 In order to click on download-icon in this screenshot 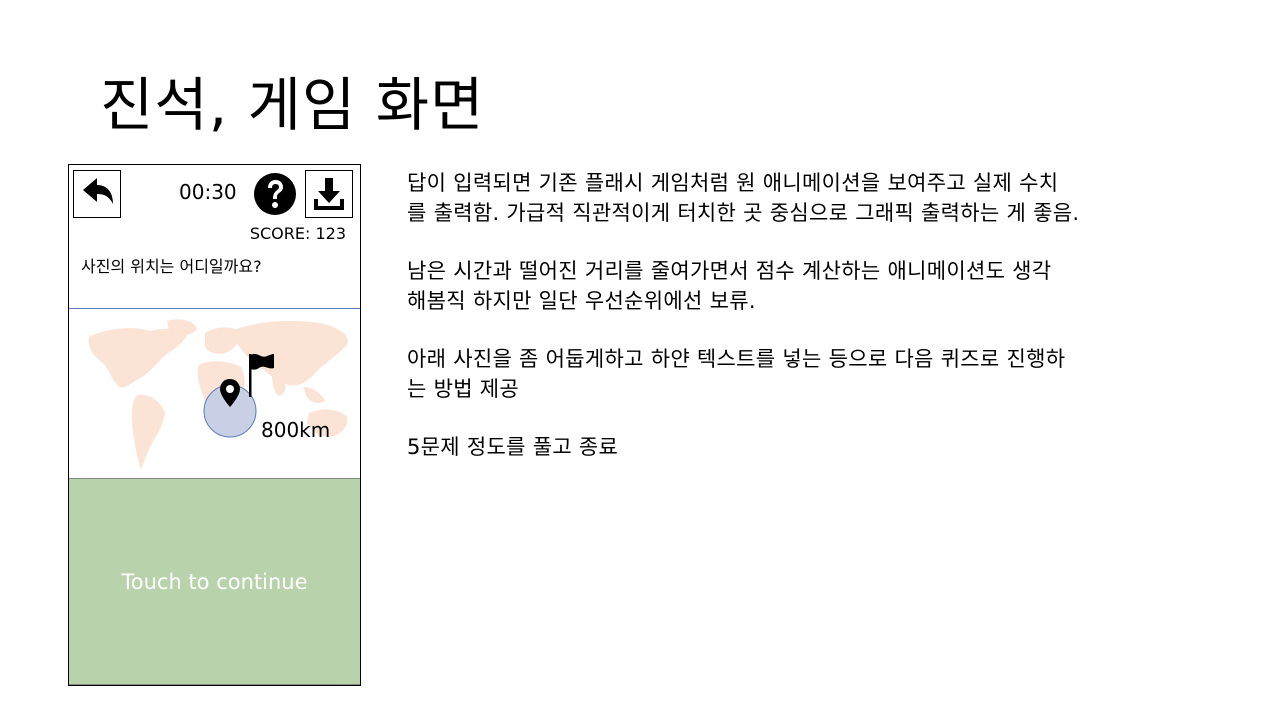, I will do `click(329, 194)`.